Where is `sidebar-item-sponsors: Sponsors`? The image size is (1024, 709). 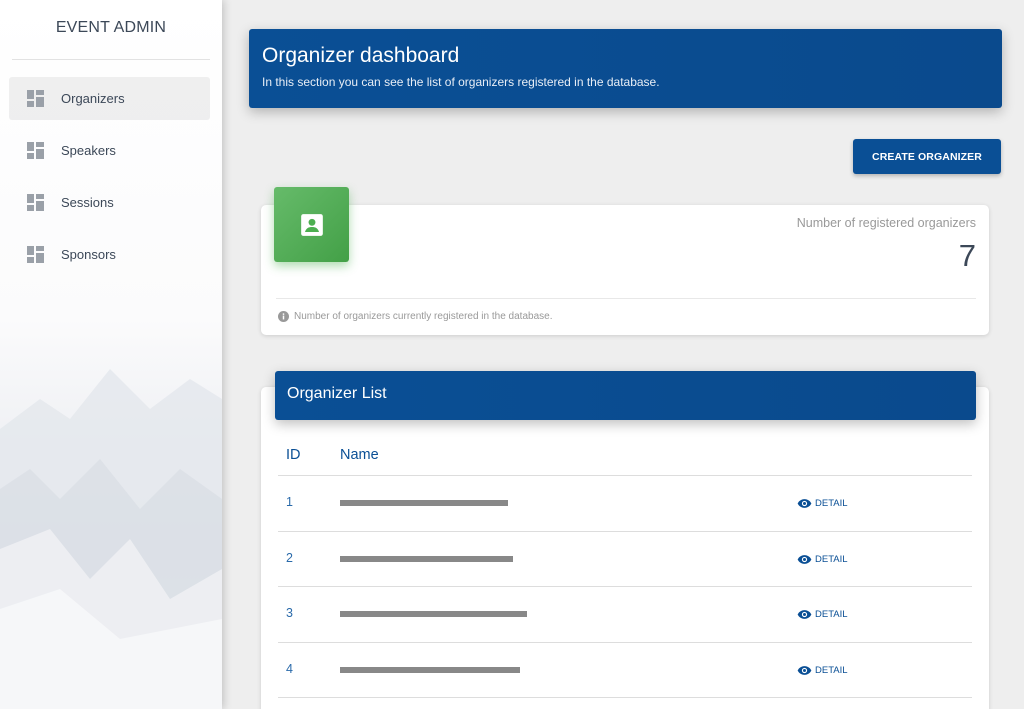
sidebar-item-sponsors: Sponsors is located at coordinates (109, 254).